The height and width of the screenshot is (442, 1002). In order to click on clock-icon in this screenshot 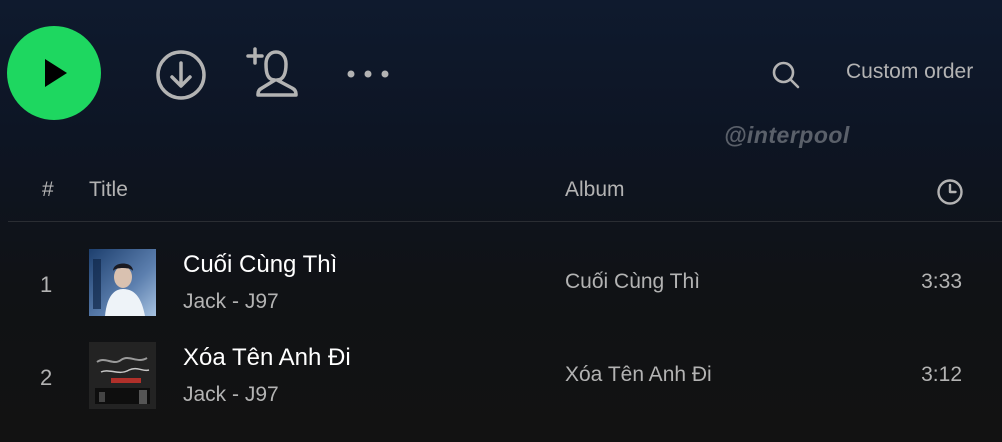, I will do `click(950, 192)`.